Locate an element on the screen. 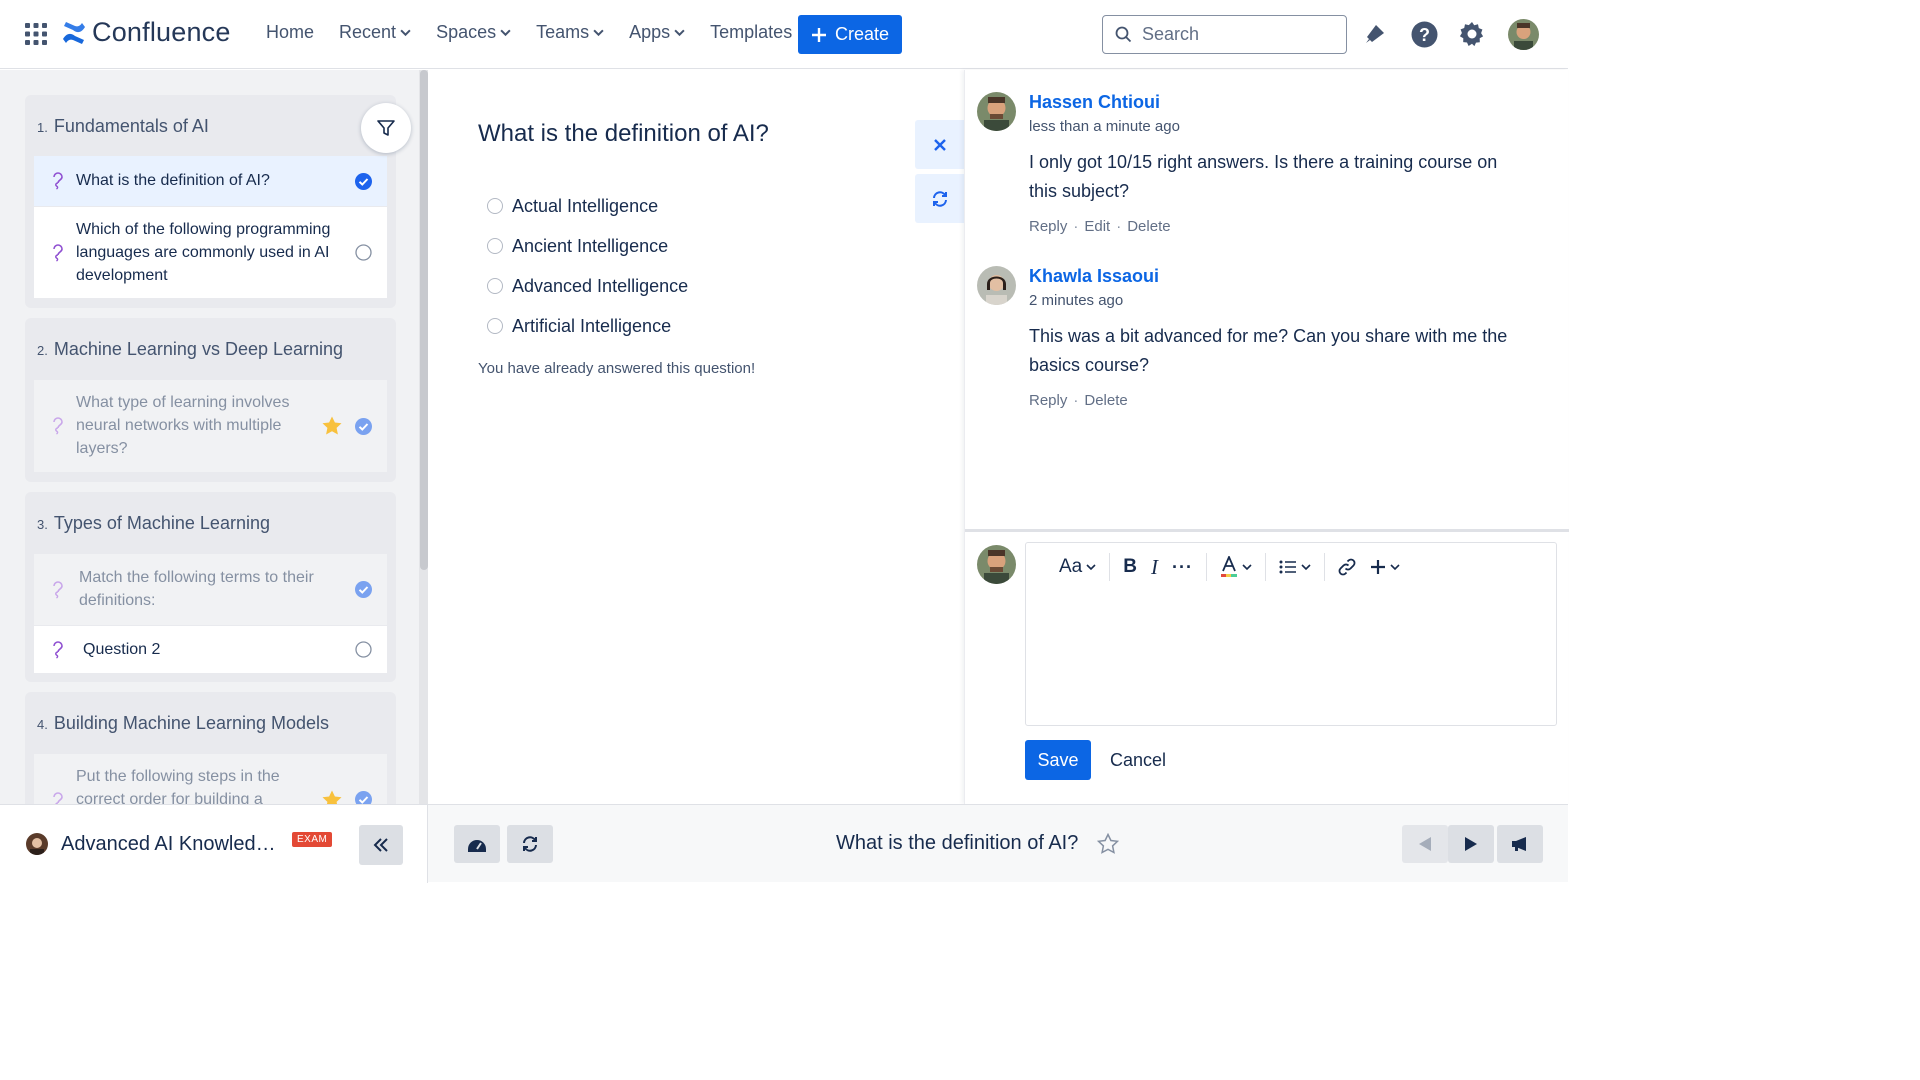 This screenshot has height=1080, width=1920. brand-name: Confluence is located at coordinates (161, 32).